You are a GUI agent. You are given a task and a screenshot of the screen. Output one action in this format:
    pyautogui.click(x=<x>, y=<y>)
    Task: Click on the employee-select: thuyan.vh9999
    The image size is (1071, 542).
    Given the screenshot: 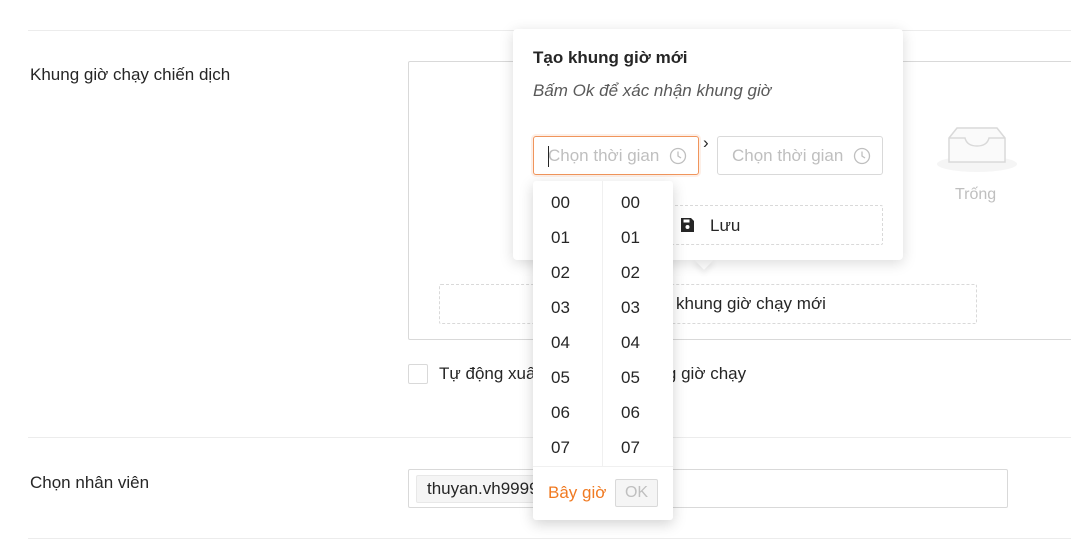 What is the action you would take?
    pyautogui.click(x=708, y=488)
    